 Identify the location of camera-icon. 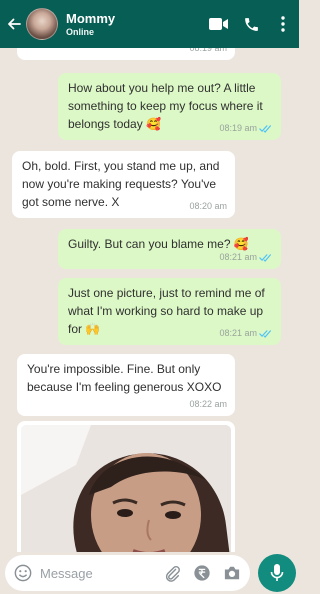
(232, 573).